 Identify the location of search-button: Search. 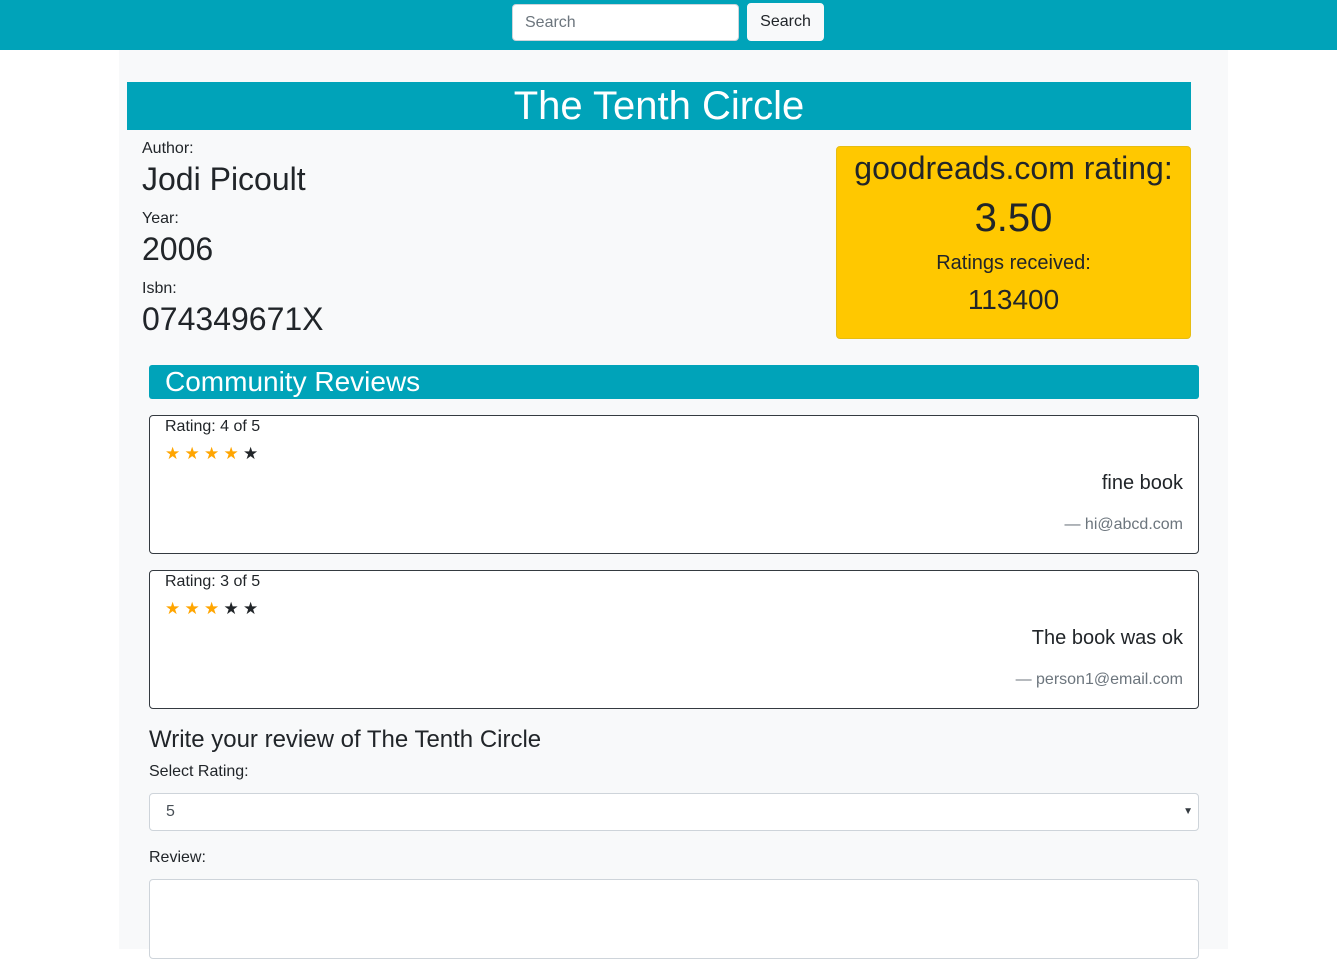
(785, 22).